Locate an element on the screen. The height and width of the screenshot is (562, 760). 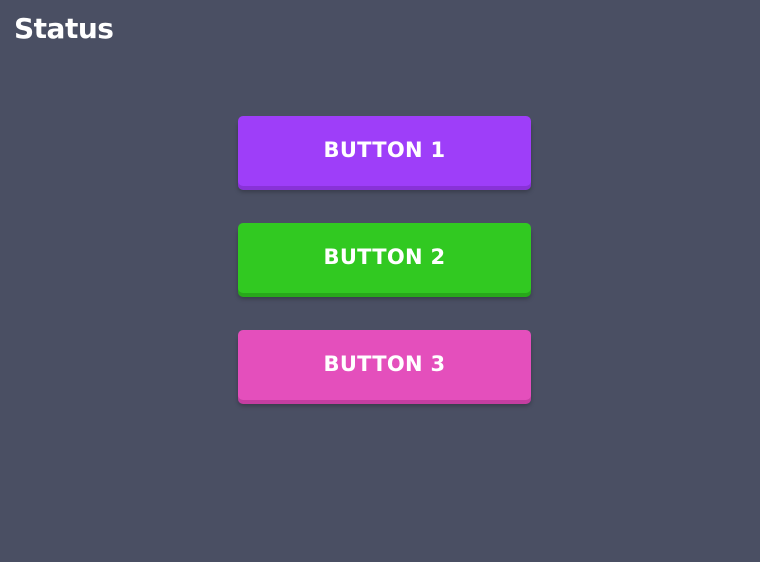
button-1: BUTTON 1 is located at coordinates (384, 151).